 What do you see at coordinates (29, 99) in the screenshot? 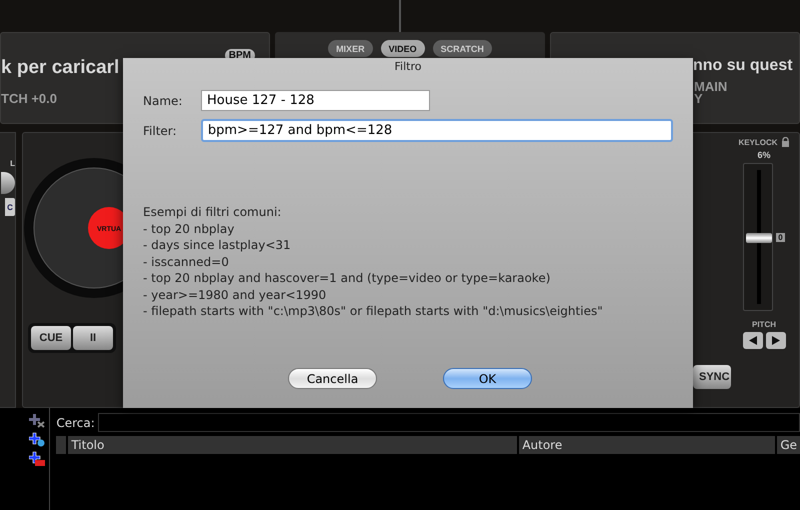
I see `pitch-readout: TCH +0.0` at bounding box center [29, 99].